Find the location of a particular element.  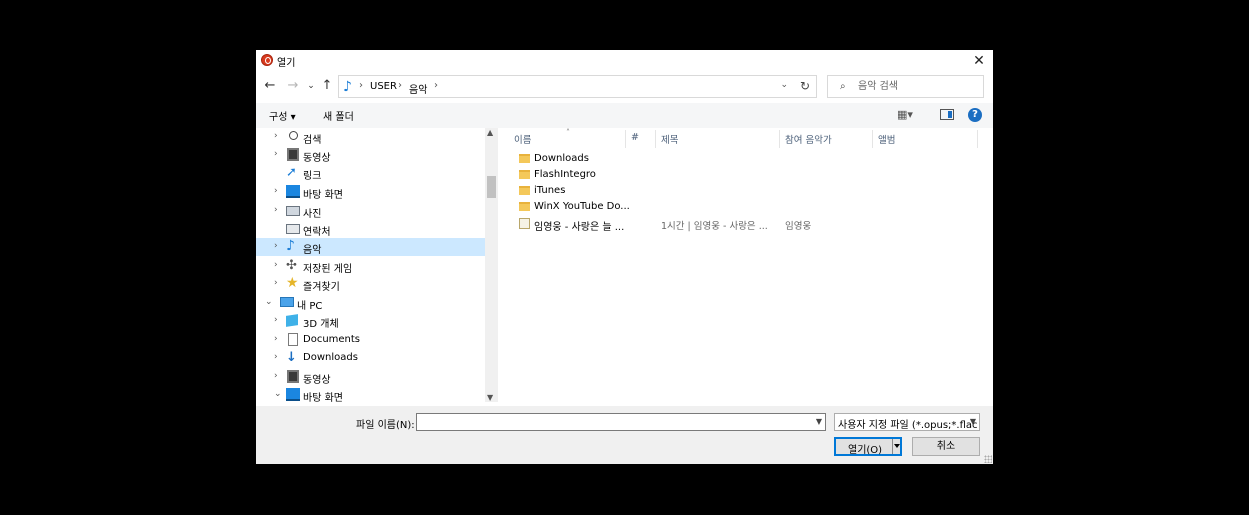

list-item: 임영웅 - 사랑은 늘 ... 1시간 | 임영웅 - 사랑은 ... 임영웅 is located at coordinates (749, 225).